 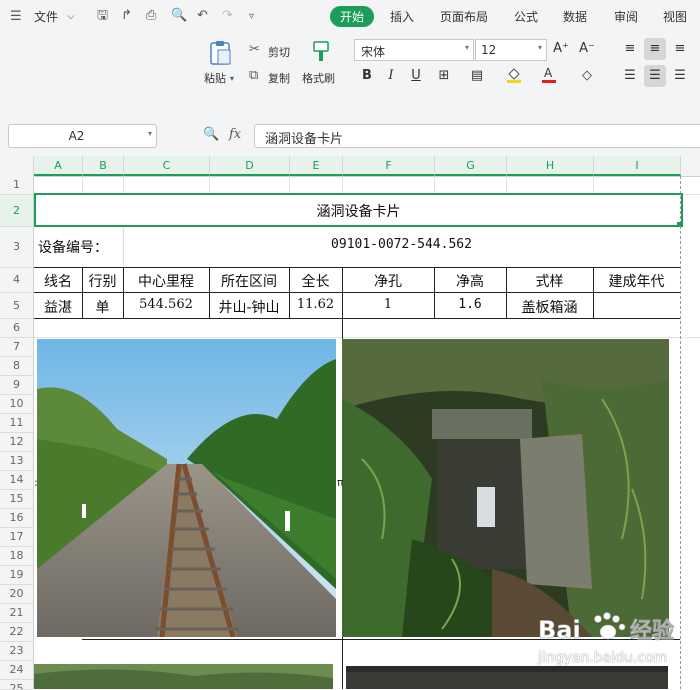 What do you see at coordinates (16, 328) in the screenshot?
I see `row-header: 6` at bounding box center [16, 328].